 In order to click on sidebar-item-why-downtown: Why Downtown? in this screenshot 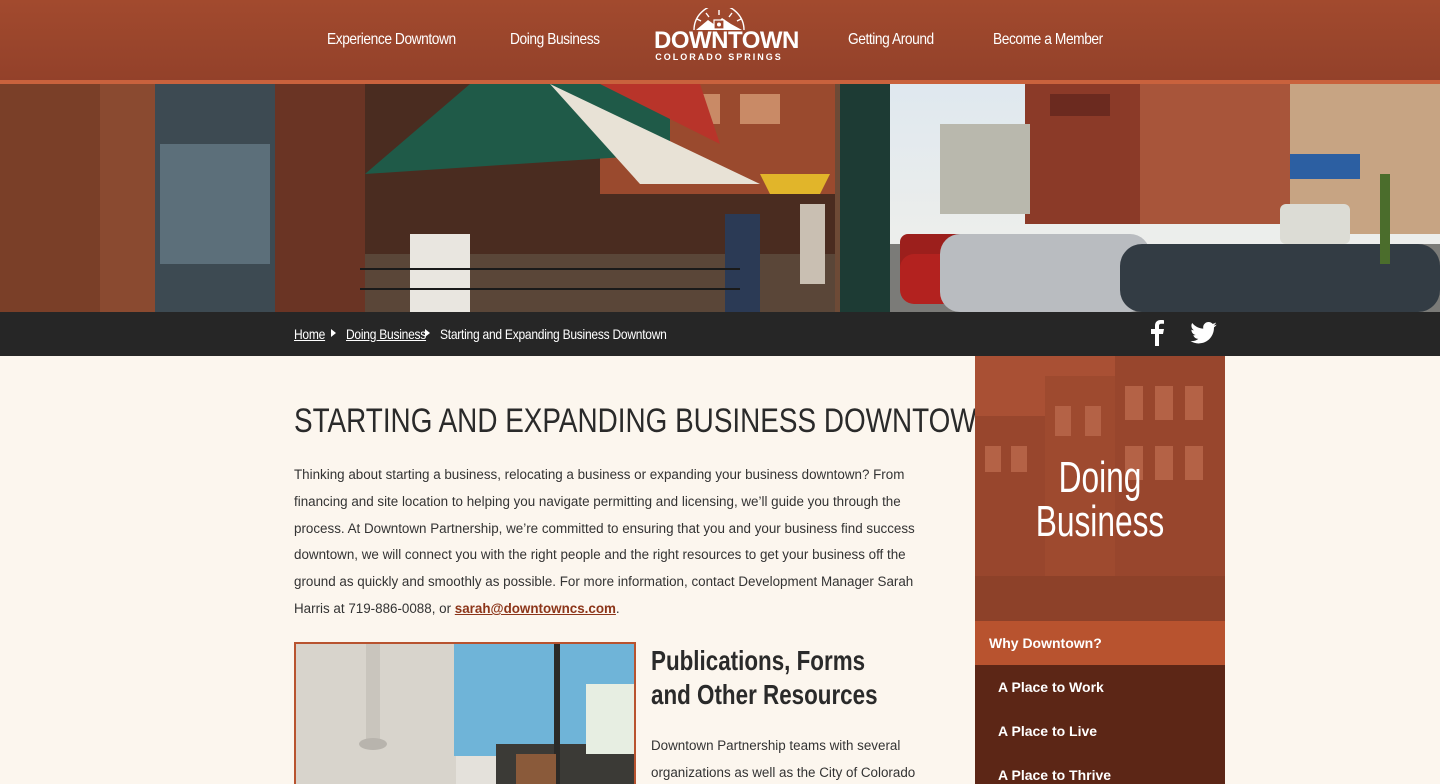, I will do `click(1100, 643)`.